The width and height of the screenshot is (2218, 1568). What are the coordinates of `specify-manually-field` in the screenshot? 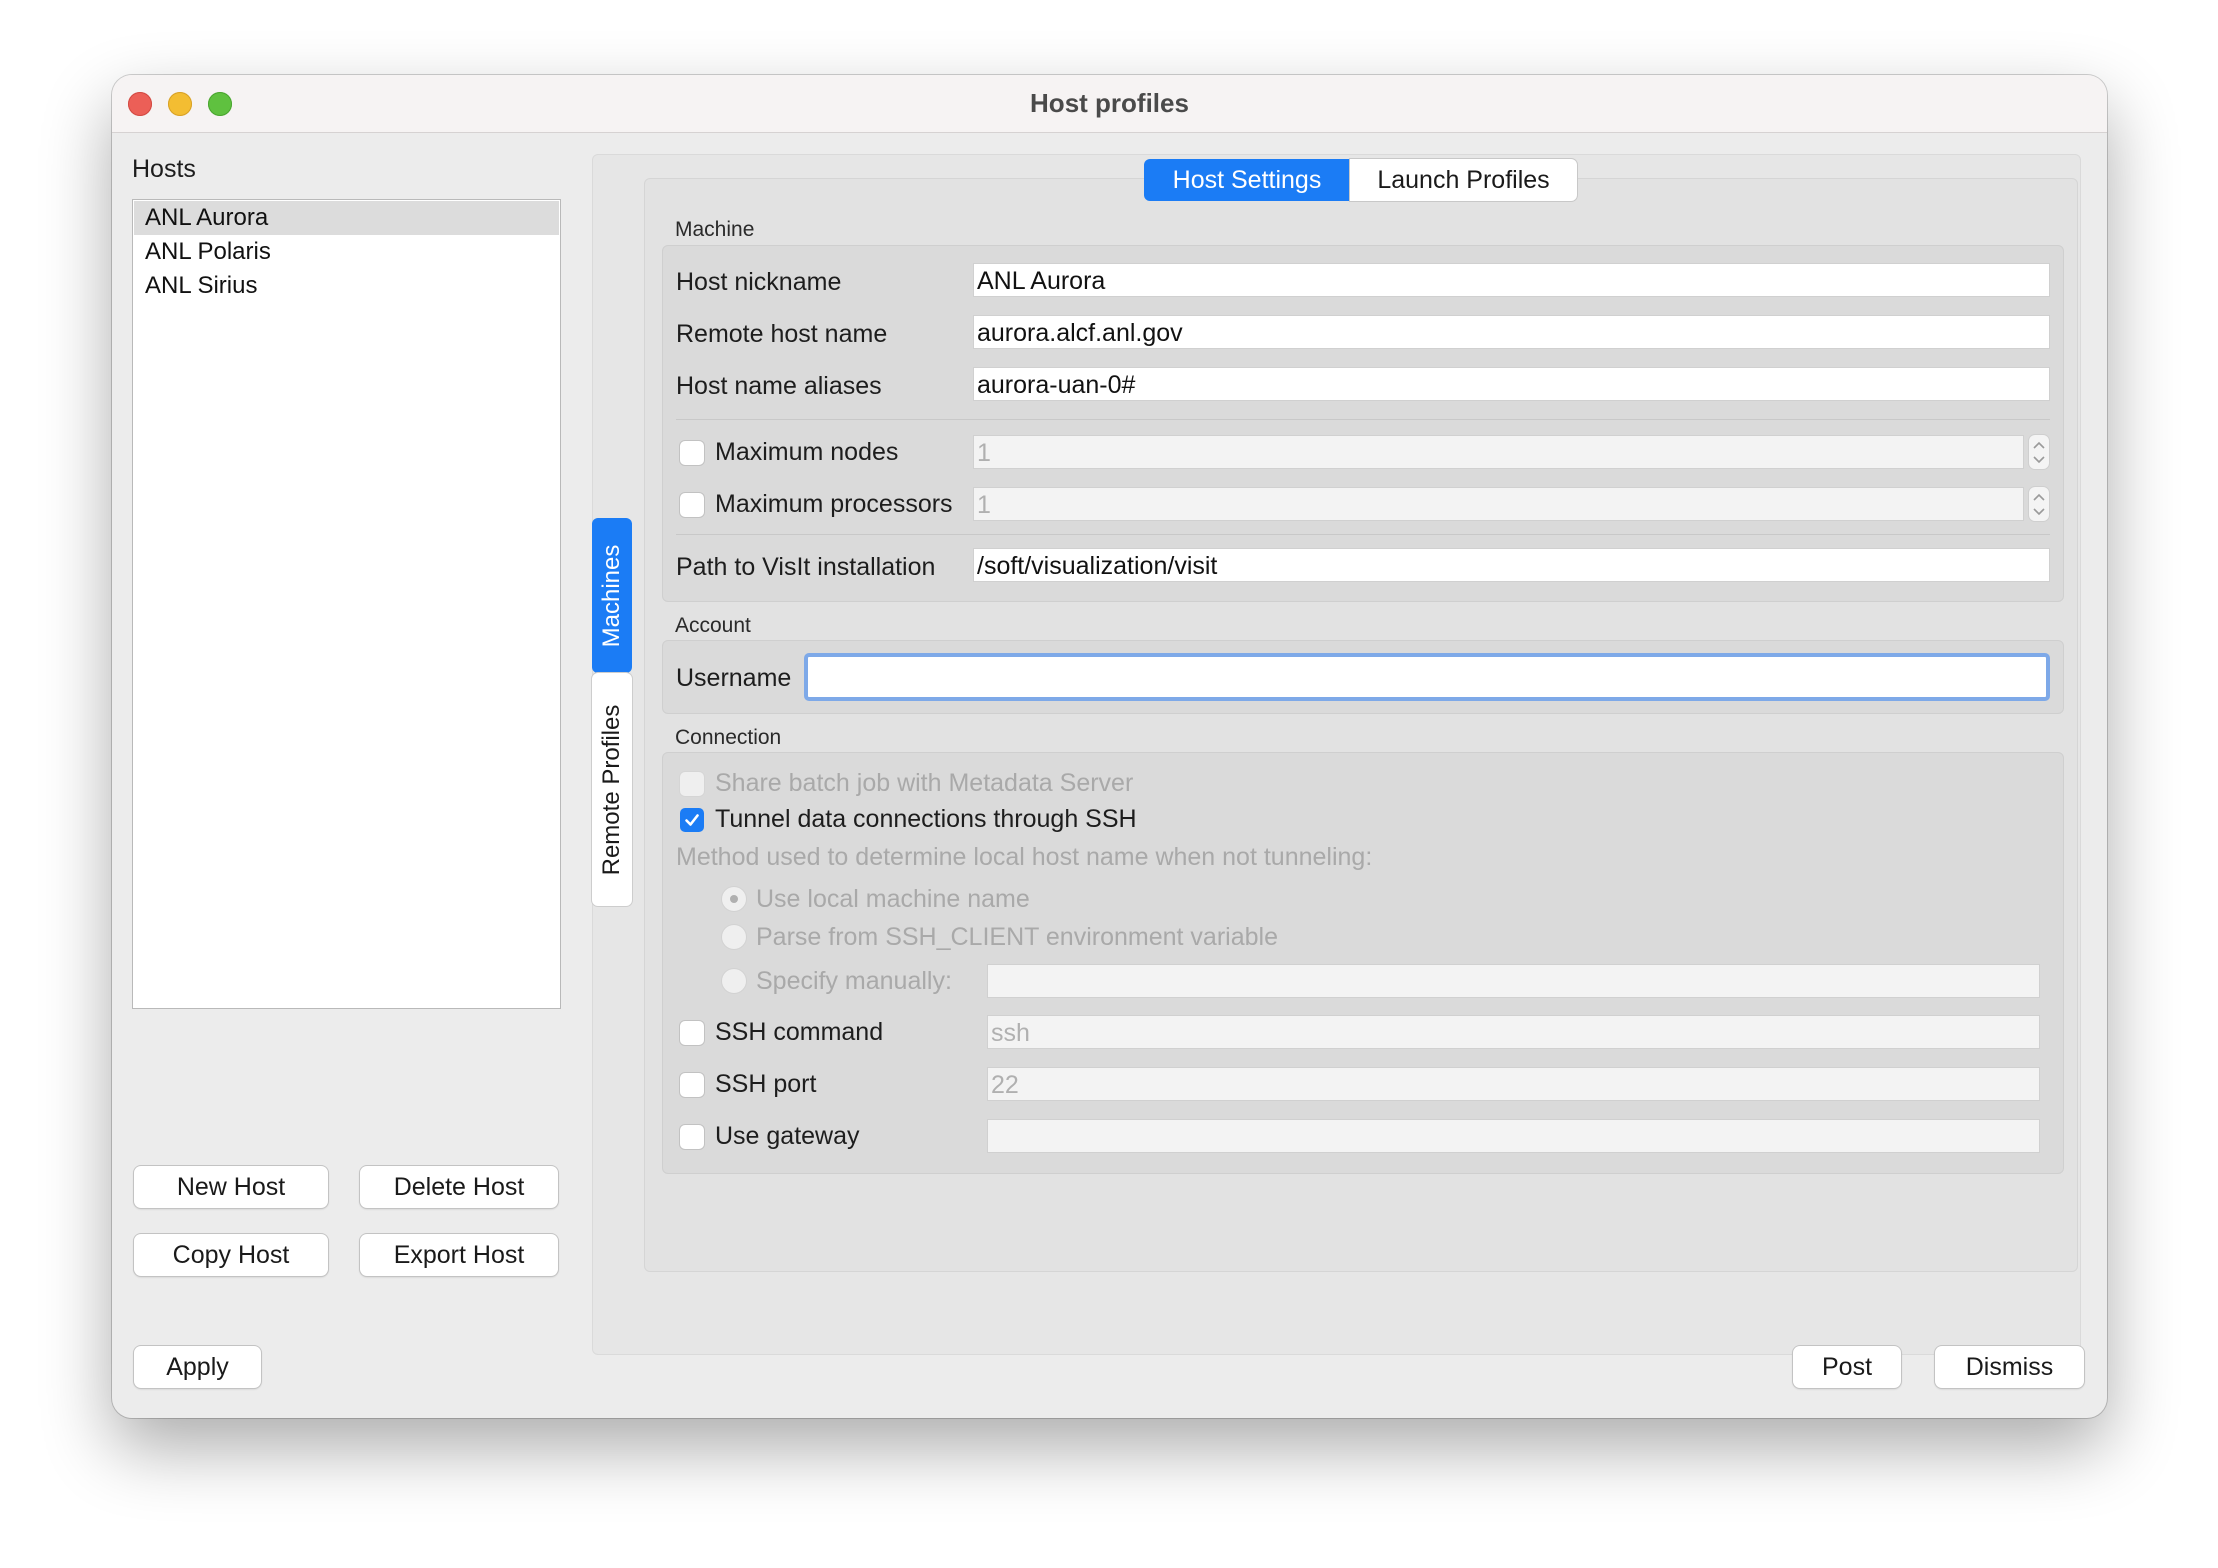 It's located at (1513, 981).